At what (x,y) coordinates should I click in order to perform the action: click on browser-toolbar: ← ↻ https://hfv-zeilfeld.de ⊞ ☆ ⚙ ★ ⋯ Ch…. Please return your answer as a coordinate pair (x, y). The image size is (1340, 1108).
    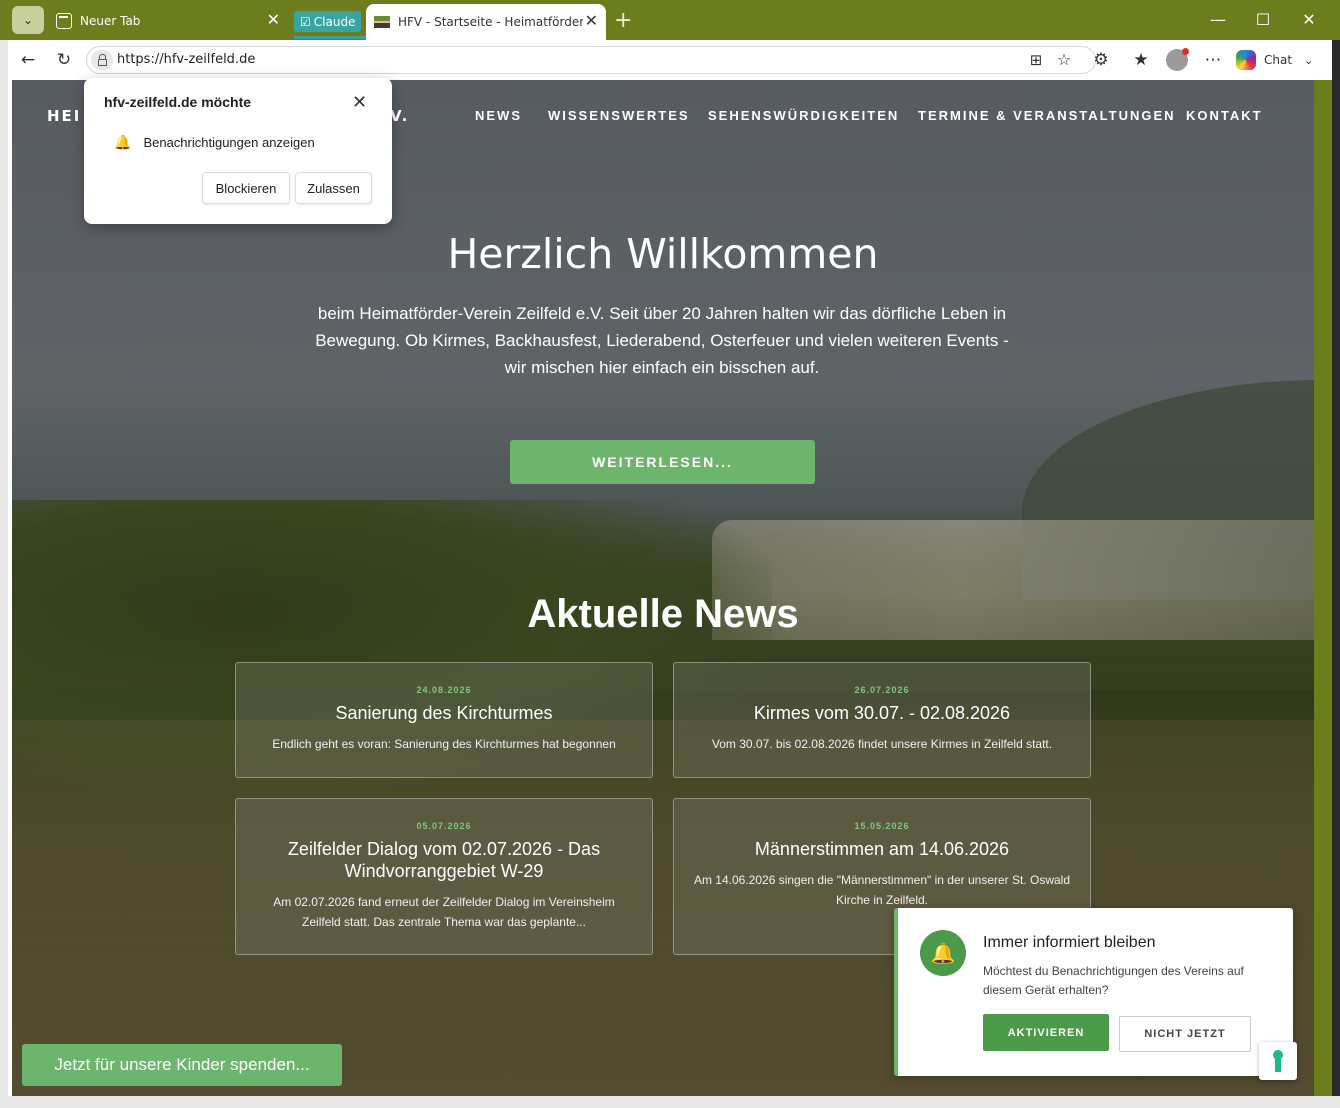
    Looking at the image, I should click on (670, 60).